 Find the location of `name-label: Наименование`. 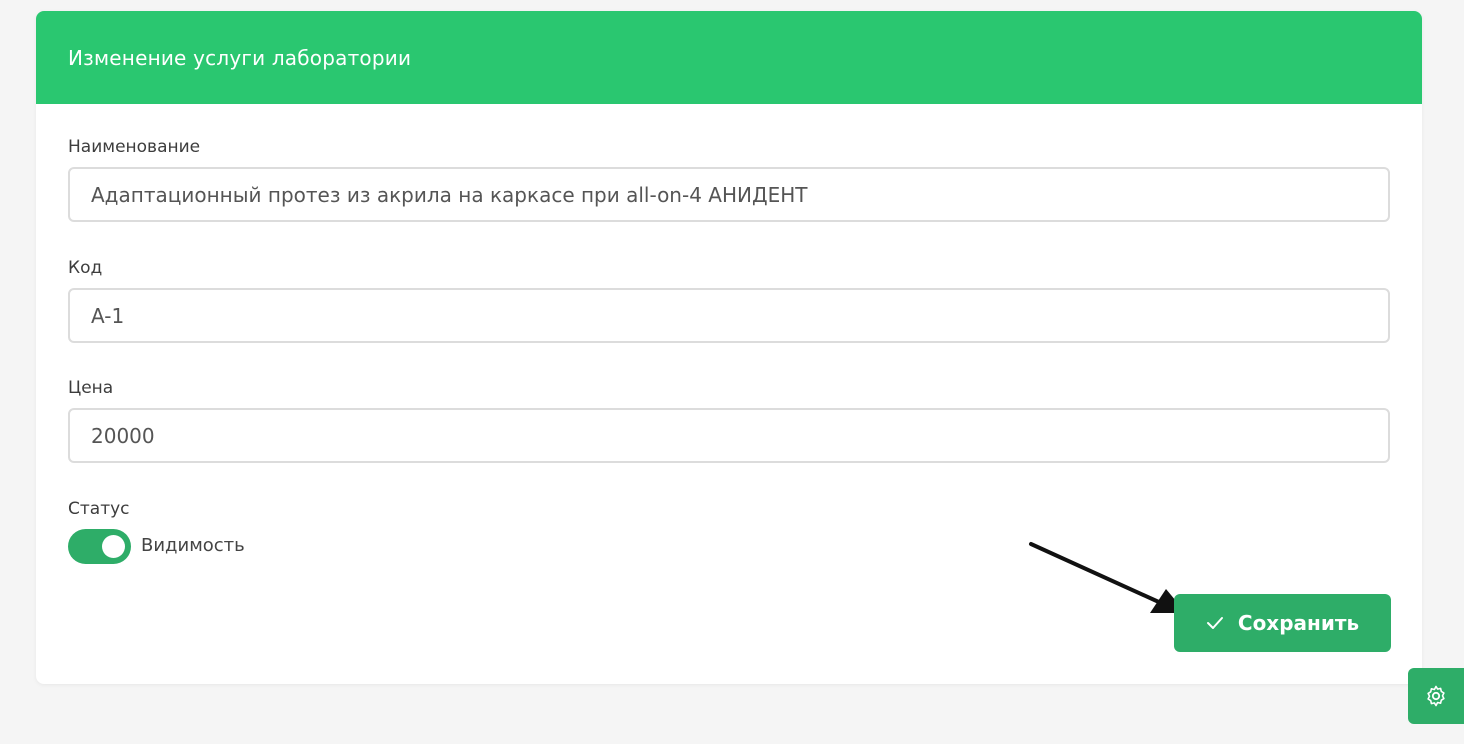

name-label: Наименование is located at coordinates (134, 147).